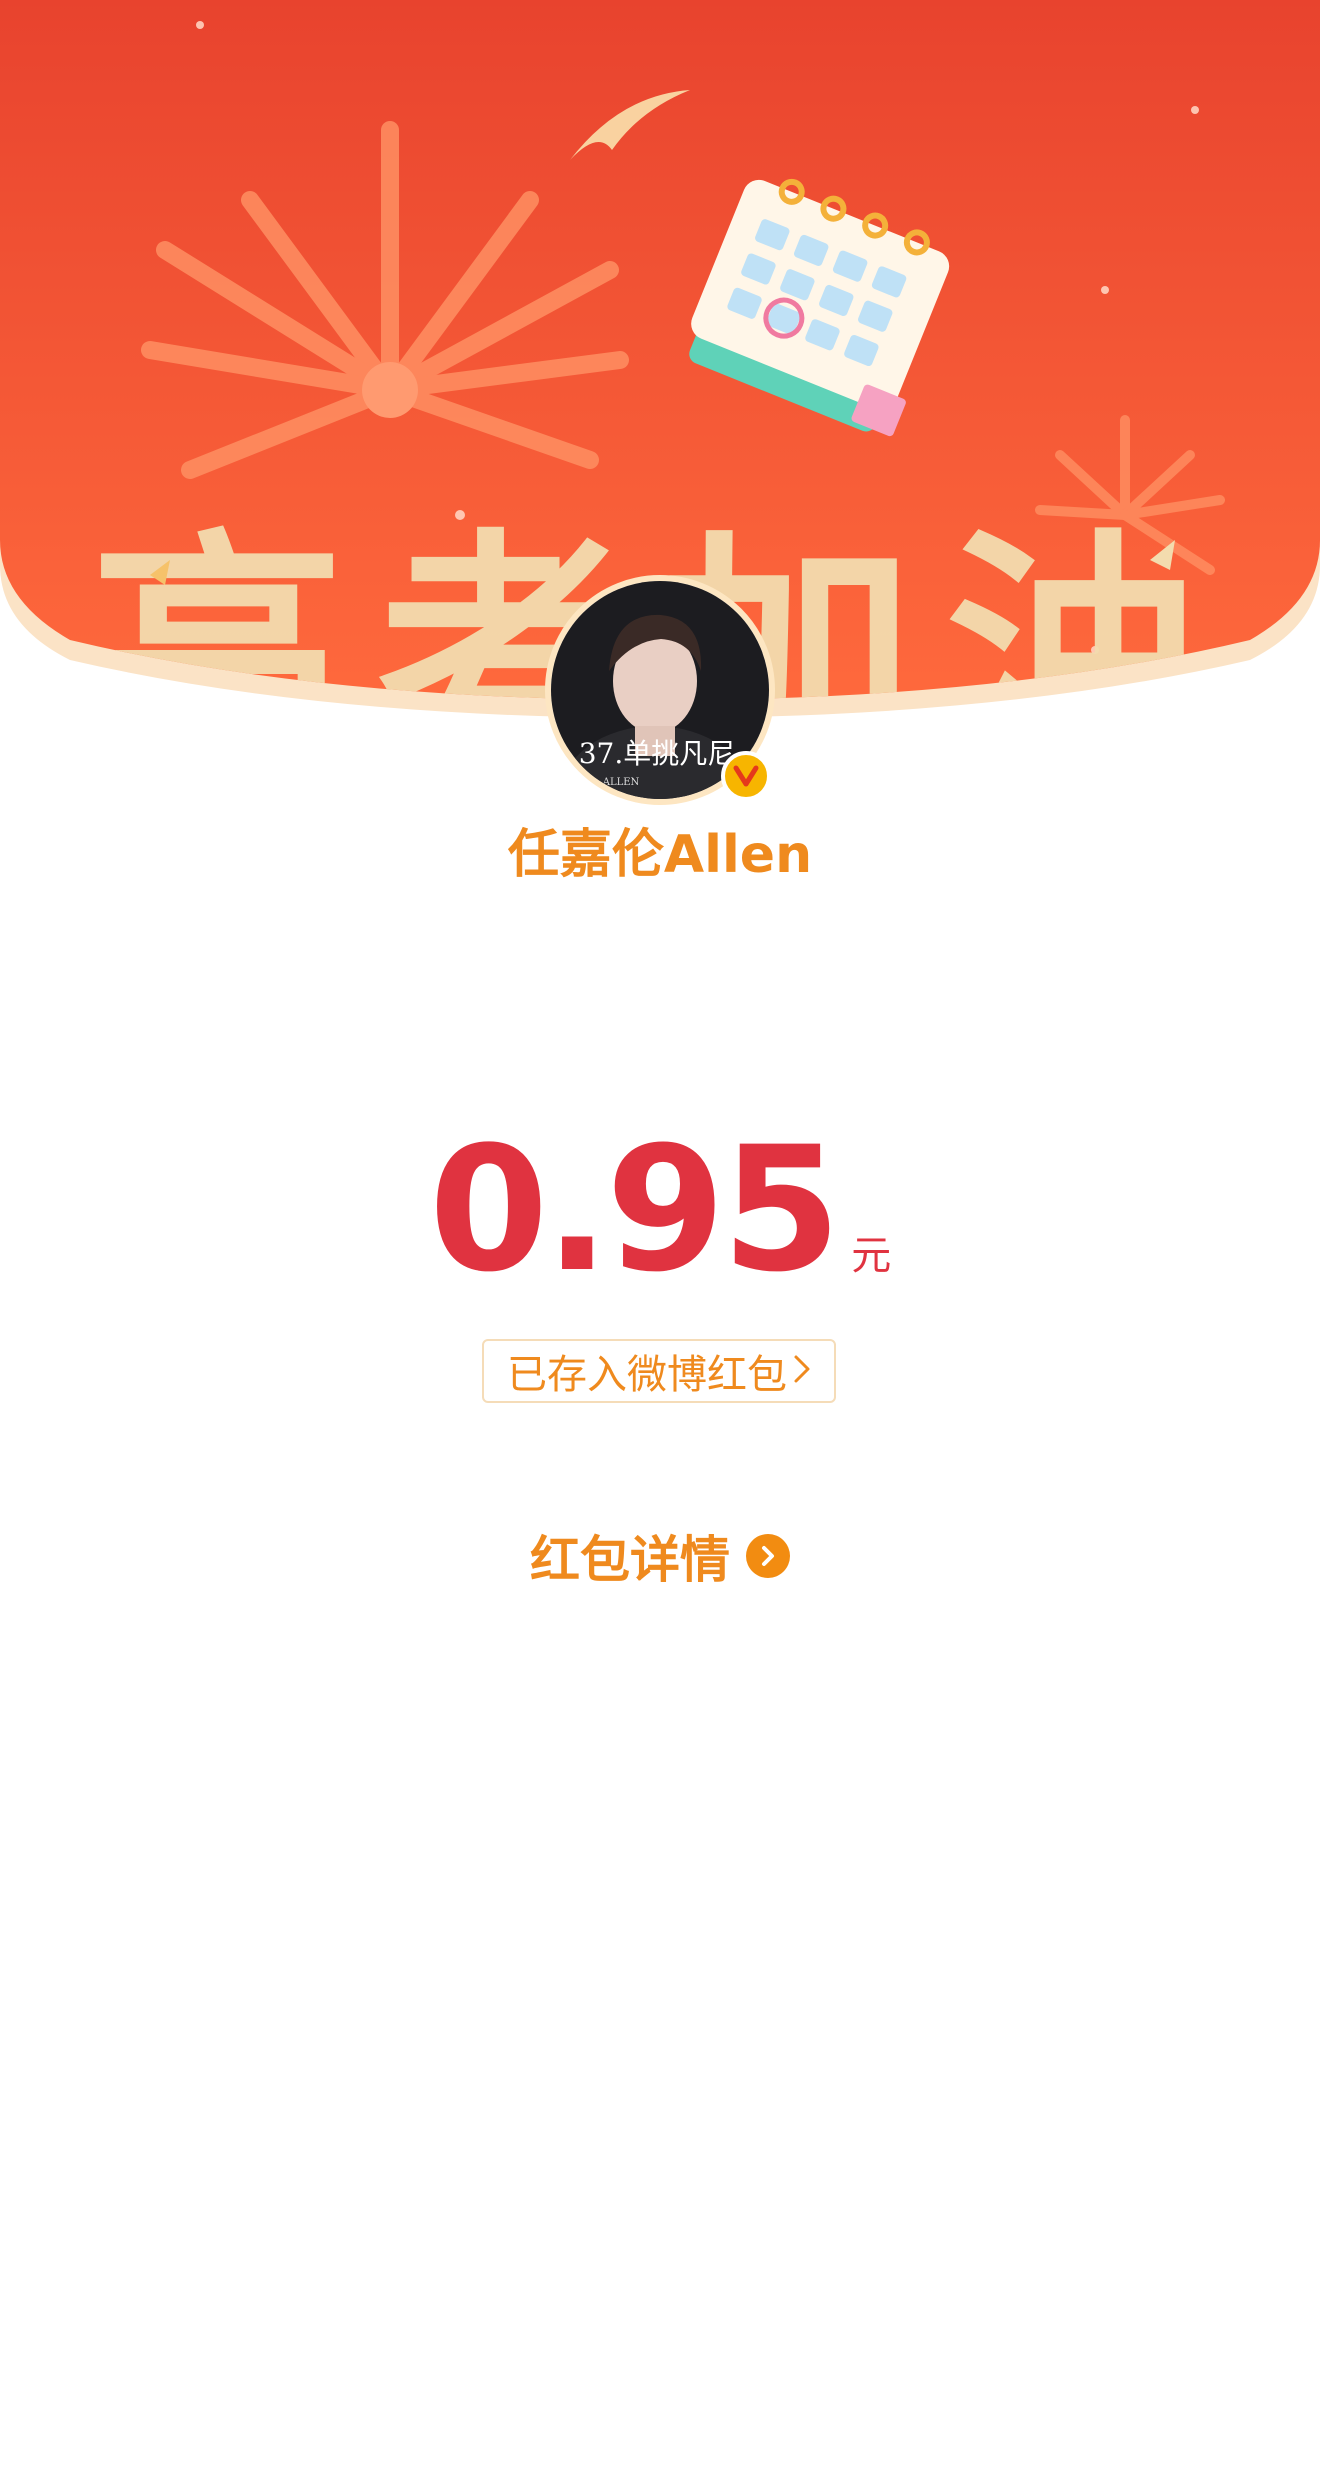  Describe the element at coordinates (802, 1371) in the screenshot. I see `chevron-right-icon` at that location.